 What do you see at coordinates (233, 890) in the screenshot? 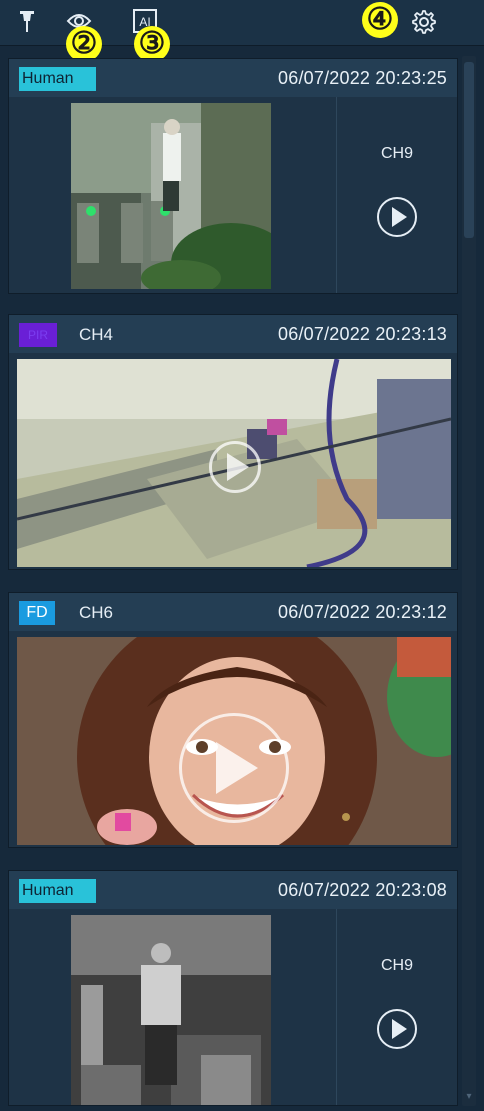
I see `card-header: Human 06/07/2022 20:23:08` at bounding box center [233, 890].